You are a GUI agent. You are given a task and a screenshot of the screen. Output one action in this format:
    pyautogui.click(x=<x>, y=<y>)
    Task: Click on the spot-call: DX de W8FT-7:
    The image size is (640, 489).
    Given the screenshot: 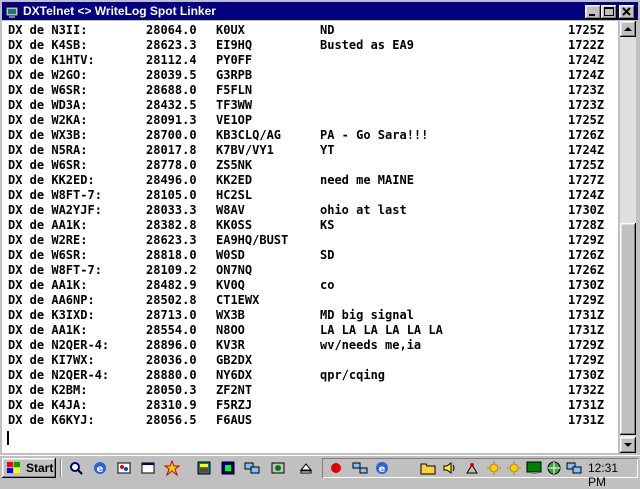 What is the action you would take?
    pyautogui.click(x=55, y=270)
    